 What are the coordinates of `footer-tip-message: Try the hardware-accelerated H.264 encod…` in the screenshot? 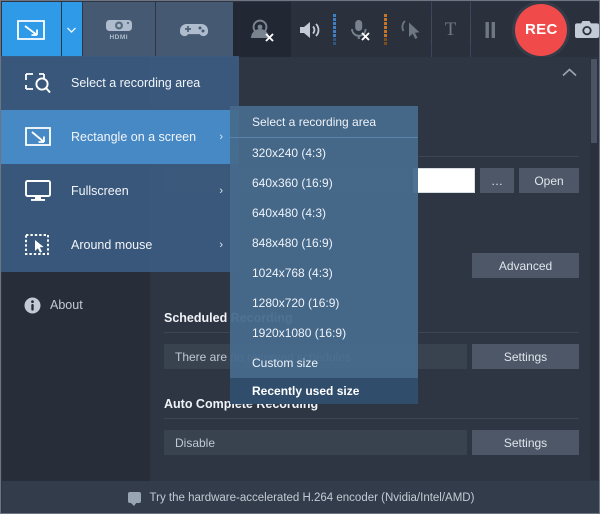 It's located at (312, 497).